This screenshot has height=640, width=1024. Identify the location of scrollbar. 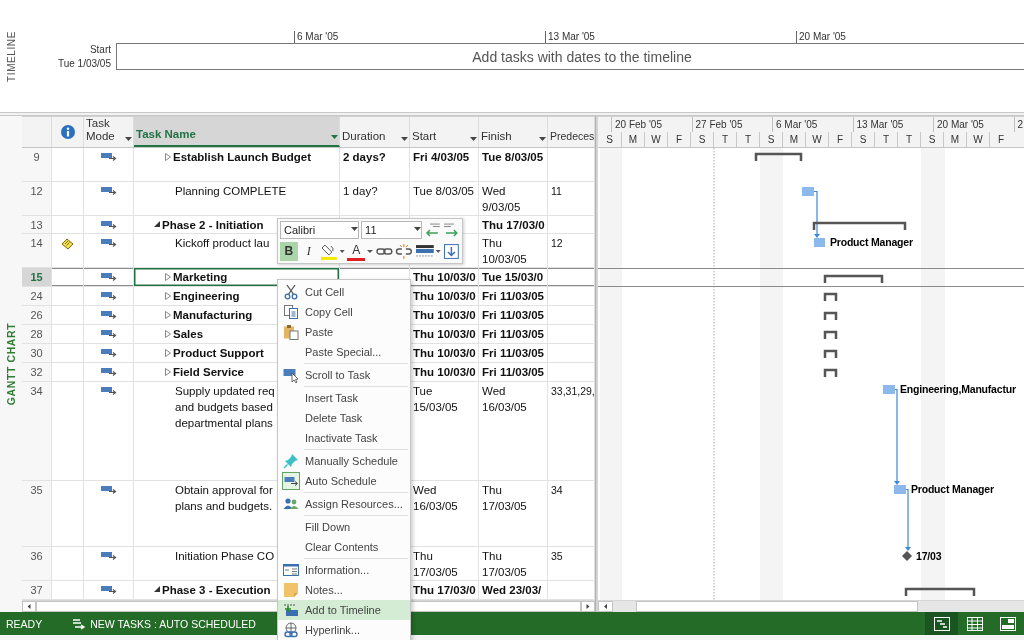
(811, 606).